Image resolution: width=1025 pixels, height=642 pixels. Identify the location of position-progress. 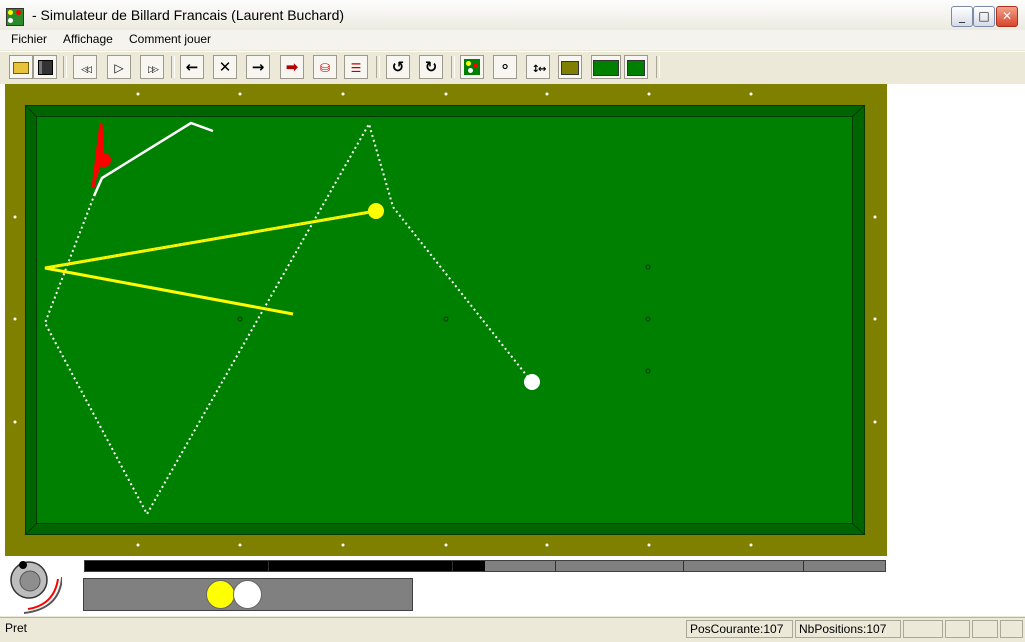
(485, 566).